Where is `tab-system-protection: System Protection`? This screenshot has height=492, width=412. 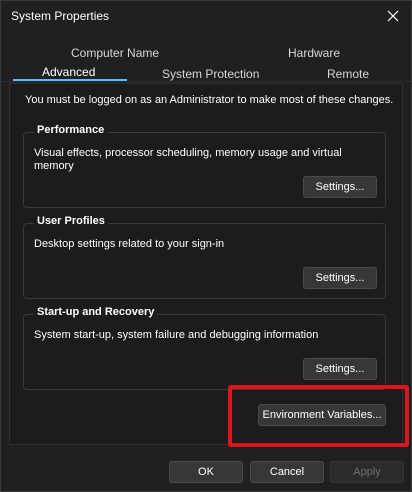
tab-system-protection: System Protection is located at coordinates (210, 74).